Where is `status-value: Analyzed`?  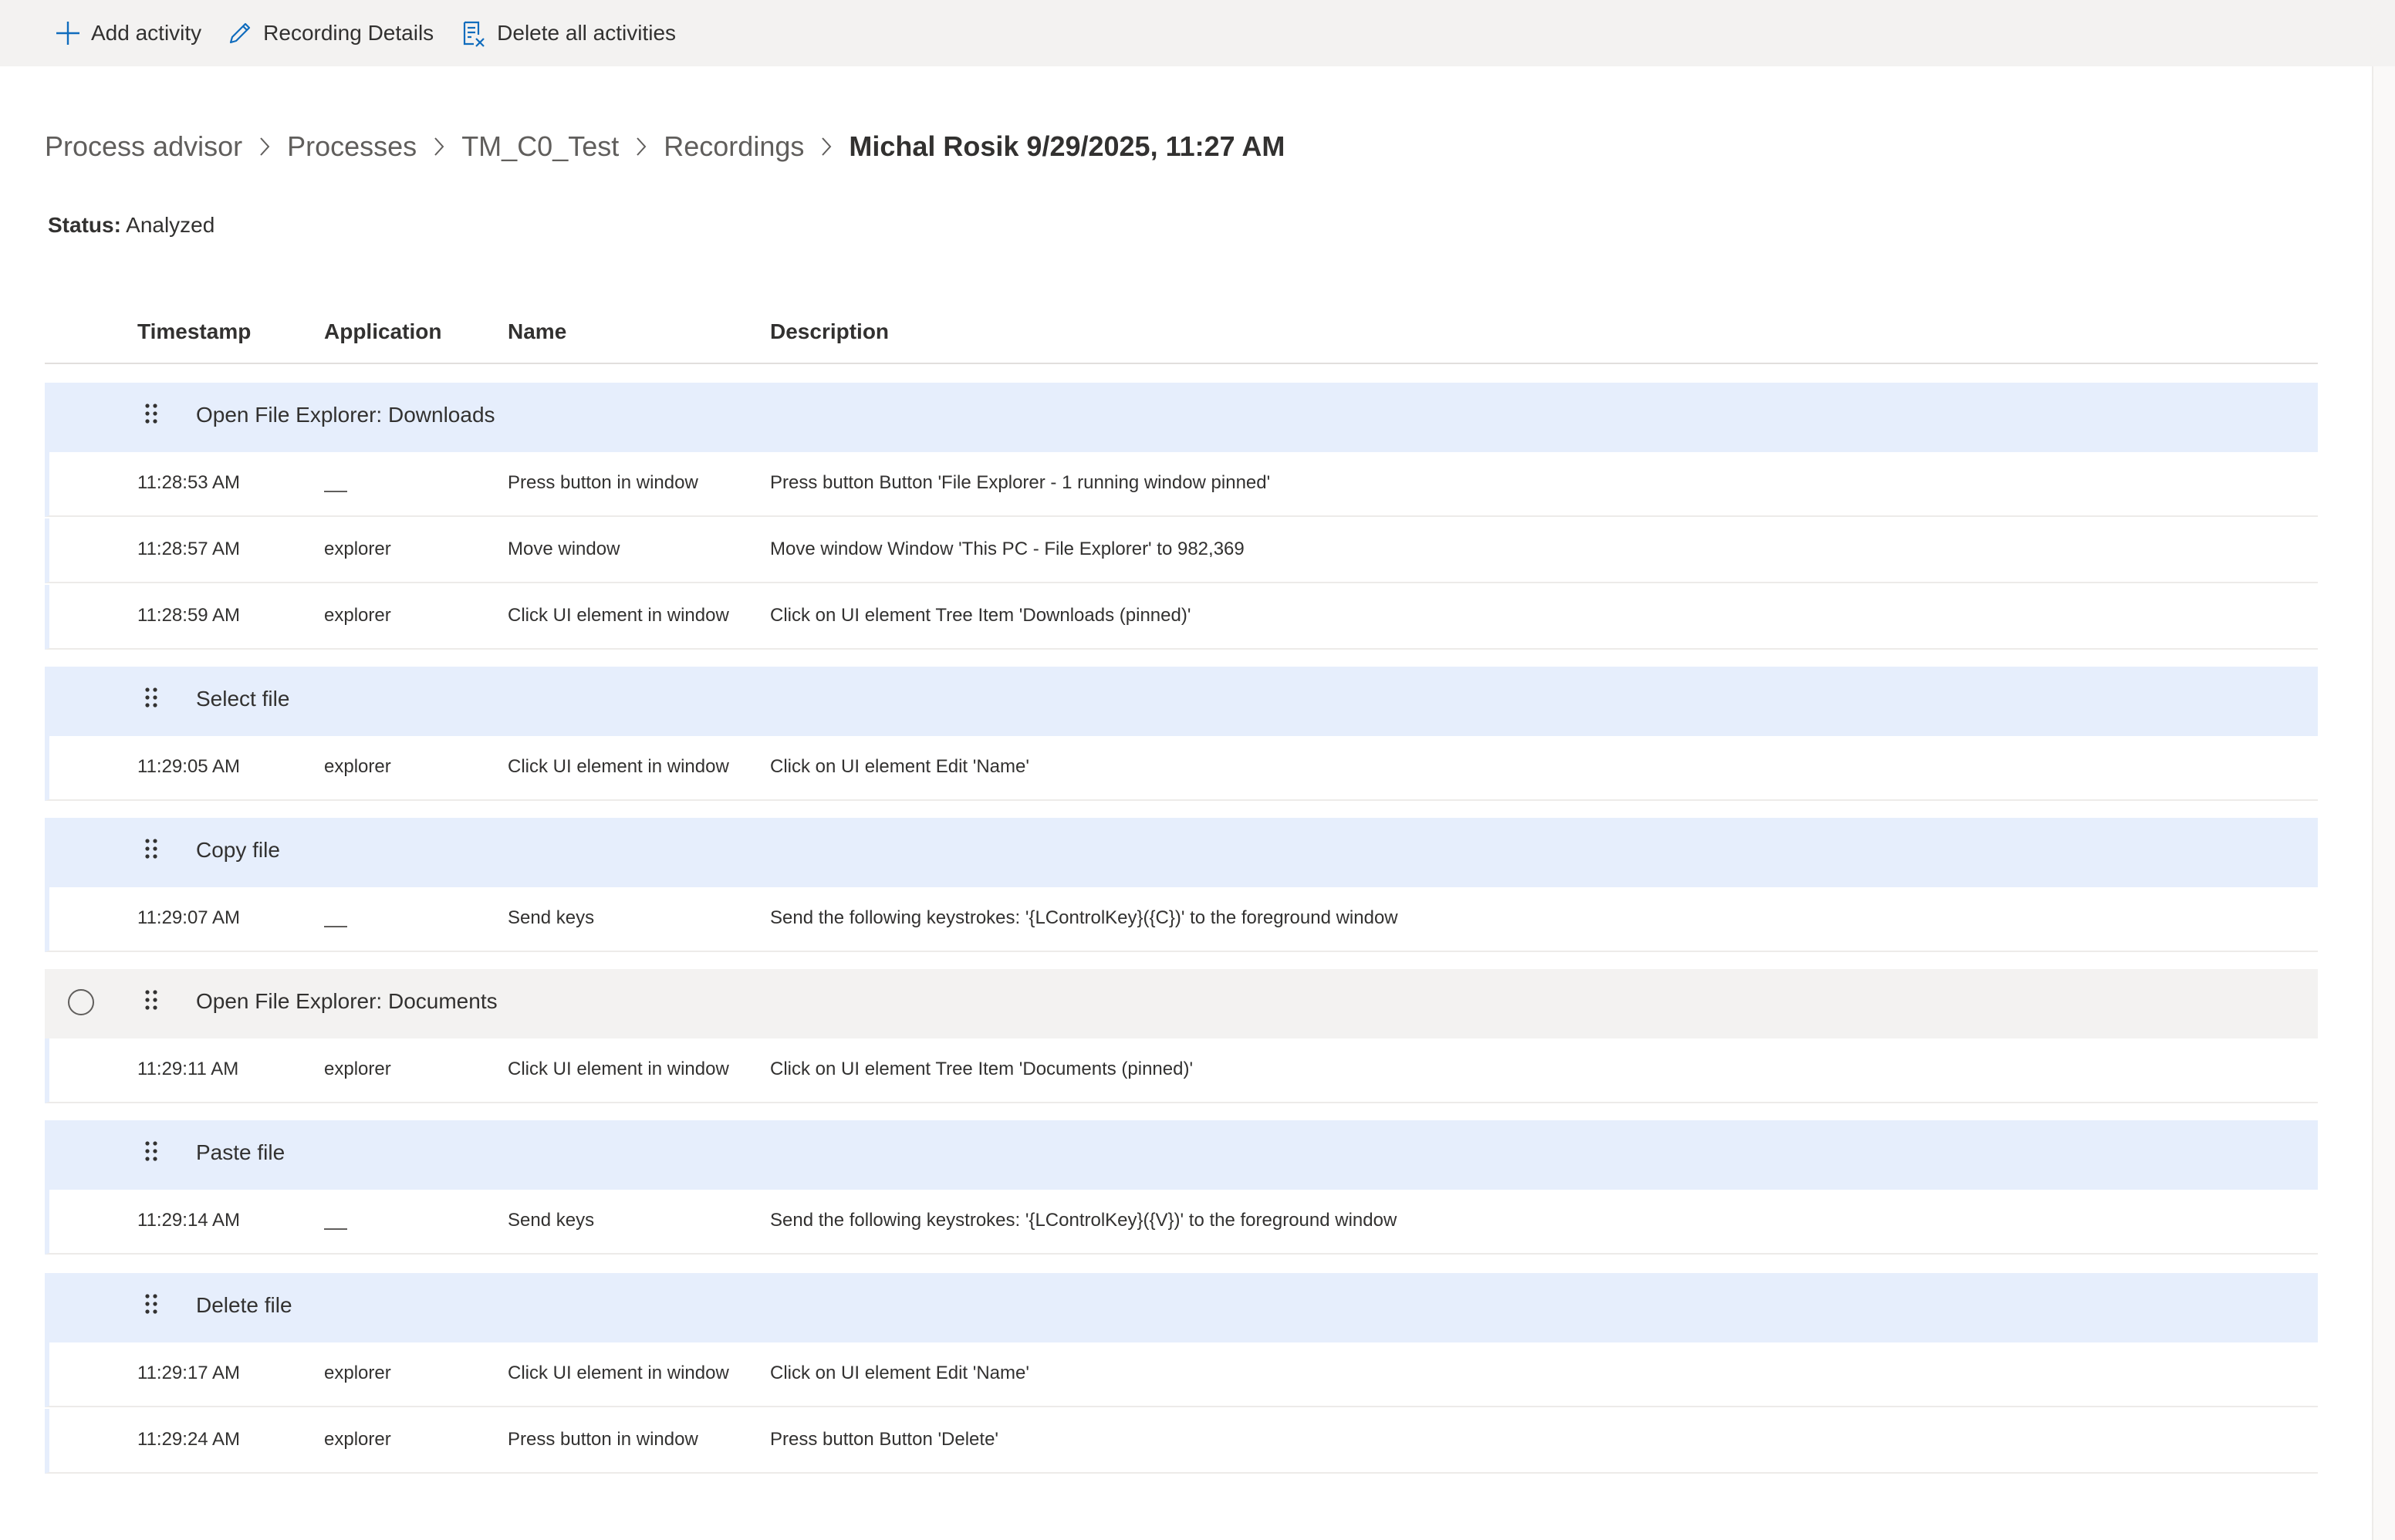 status-value: Analyzed is located at coordinates (171, 225).